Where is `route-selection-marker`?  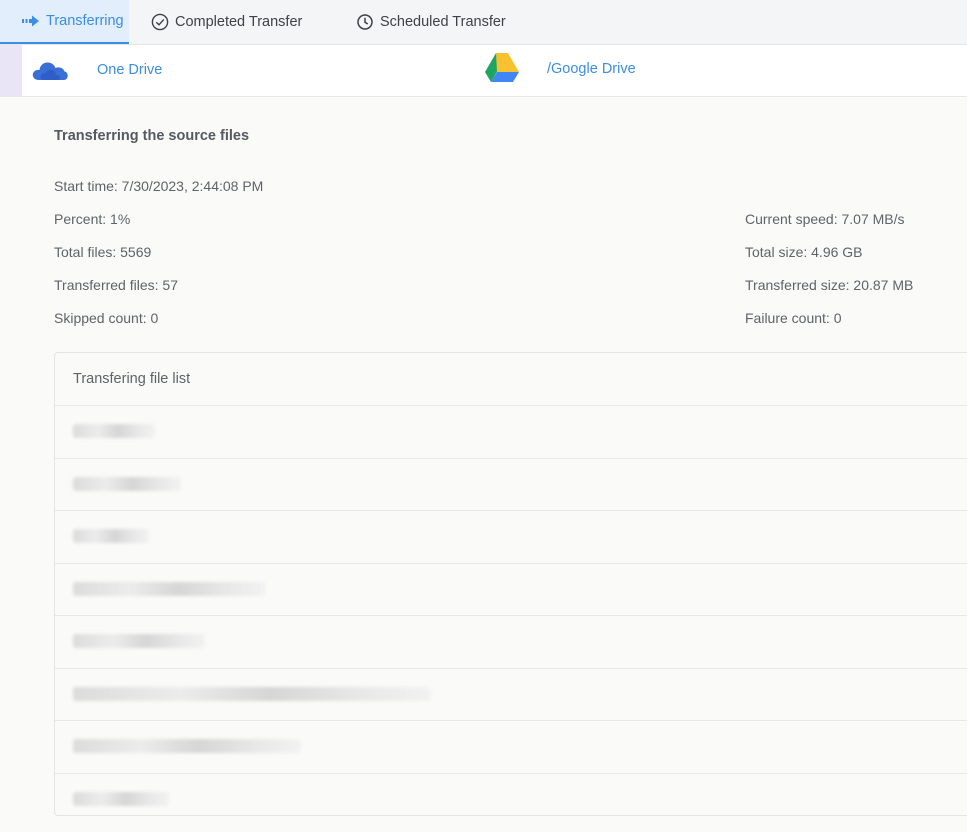 route-selection-marker is located at coordinates (11, 70).